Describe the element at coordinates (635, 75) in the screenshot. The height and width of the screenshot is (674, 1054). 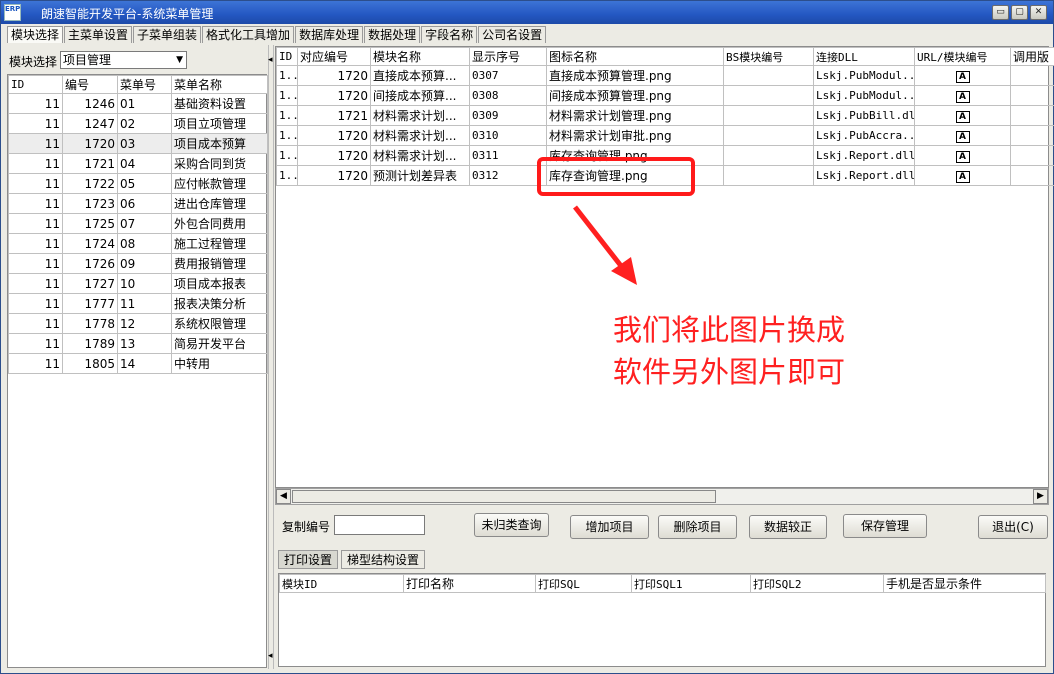
I see `table-cell: 直接成本预算管理.png` at that location.